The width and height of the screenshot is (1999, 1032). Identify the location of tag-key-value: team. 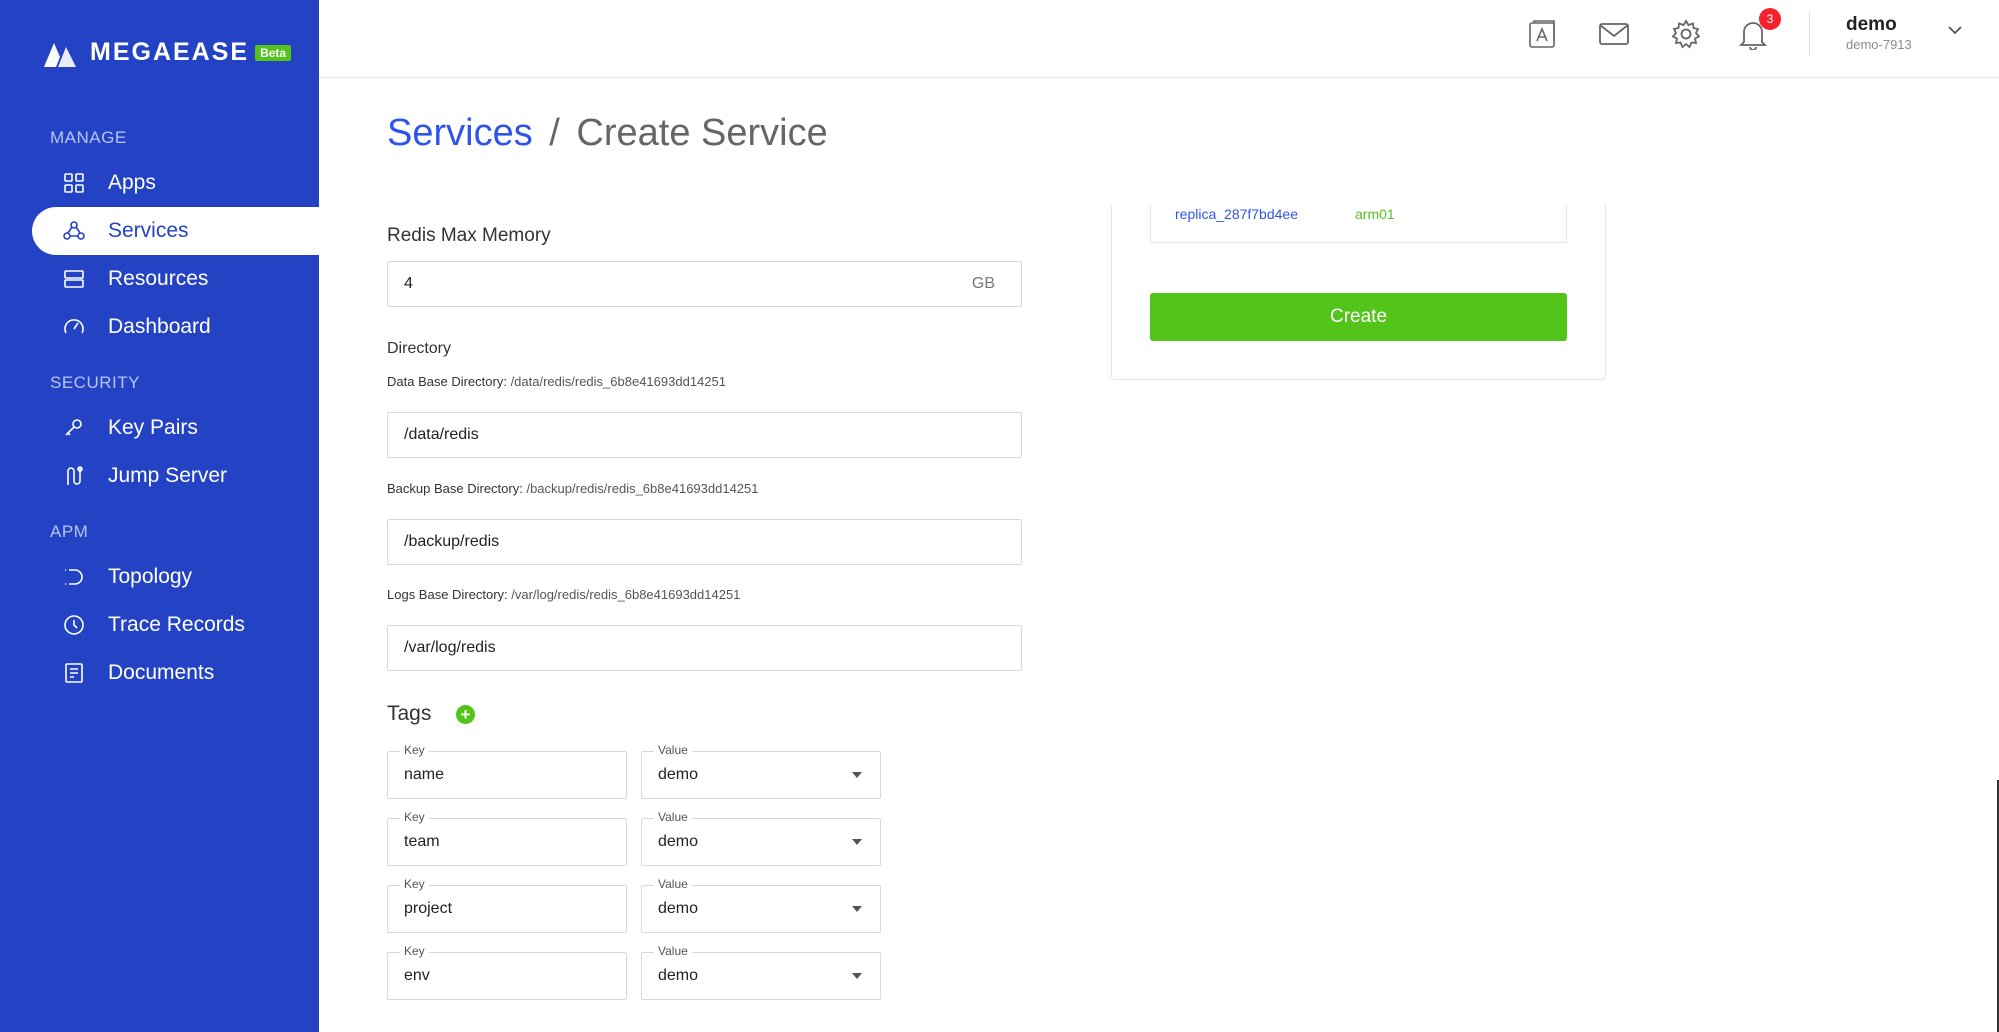
(422, 841).